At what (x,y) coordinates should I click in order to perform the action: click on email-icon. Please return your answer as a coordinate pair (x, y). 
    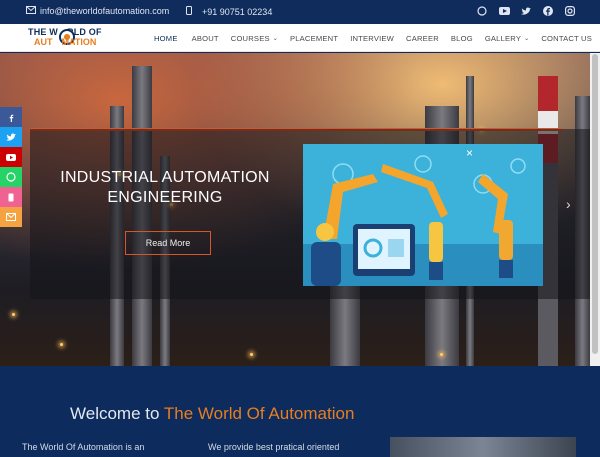
    Looking at the image, I should click on (11, 217).